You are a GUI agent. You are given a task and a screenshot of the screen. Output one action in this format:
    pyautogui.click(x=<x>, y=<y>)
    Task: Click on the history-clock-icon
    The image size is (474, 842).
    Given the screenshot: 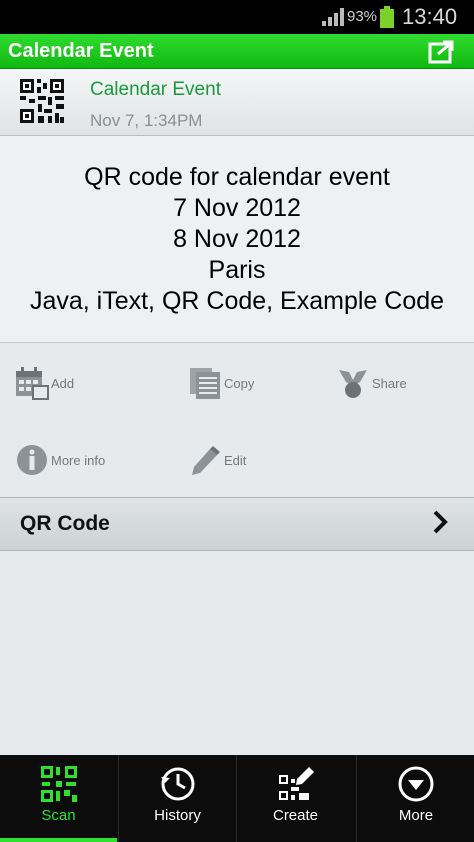 What is the action you would take?
    pyautogui.click(x=178, y=784)
    